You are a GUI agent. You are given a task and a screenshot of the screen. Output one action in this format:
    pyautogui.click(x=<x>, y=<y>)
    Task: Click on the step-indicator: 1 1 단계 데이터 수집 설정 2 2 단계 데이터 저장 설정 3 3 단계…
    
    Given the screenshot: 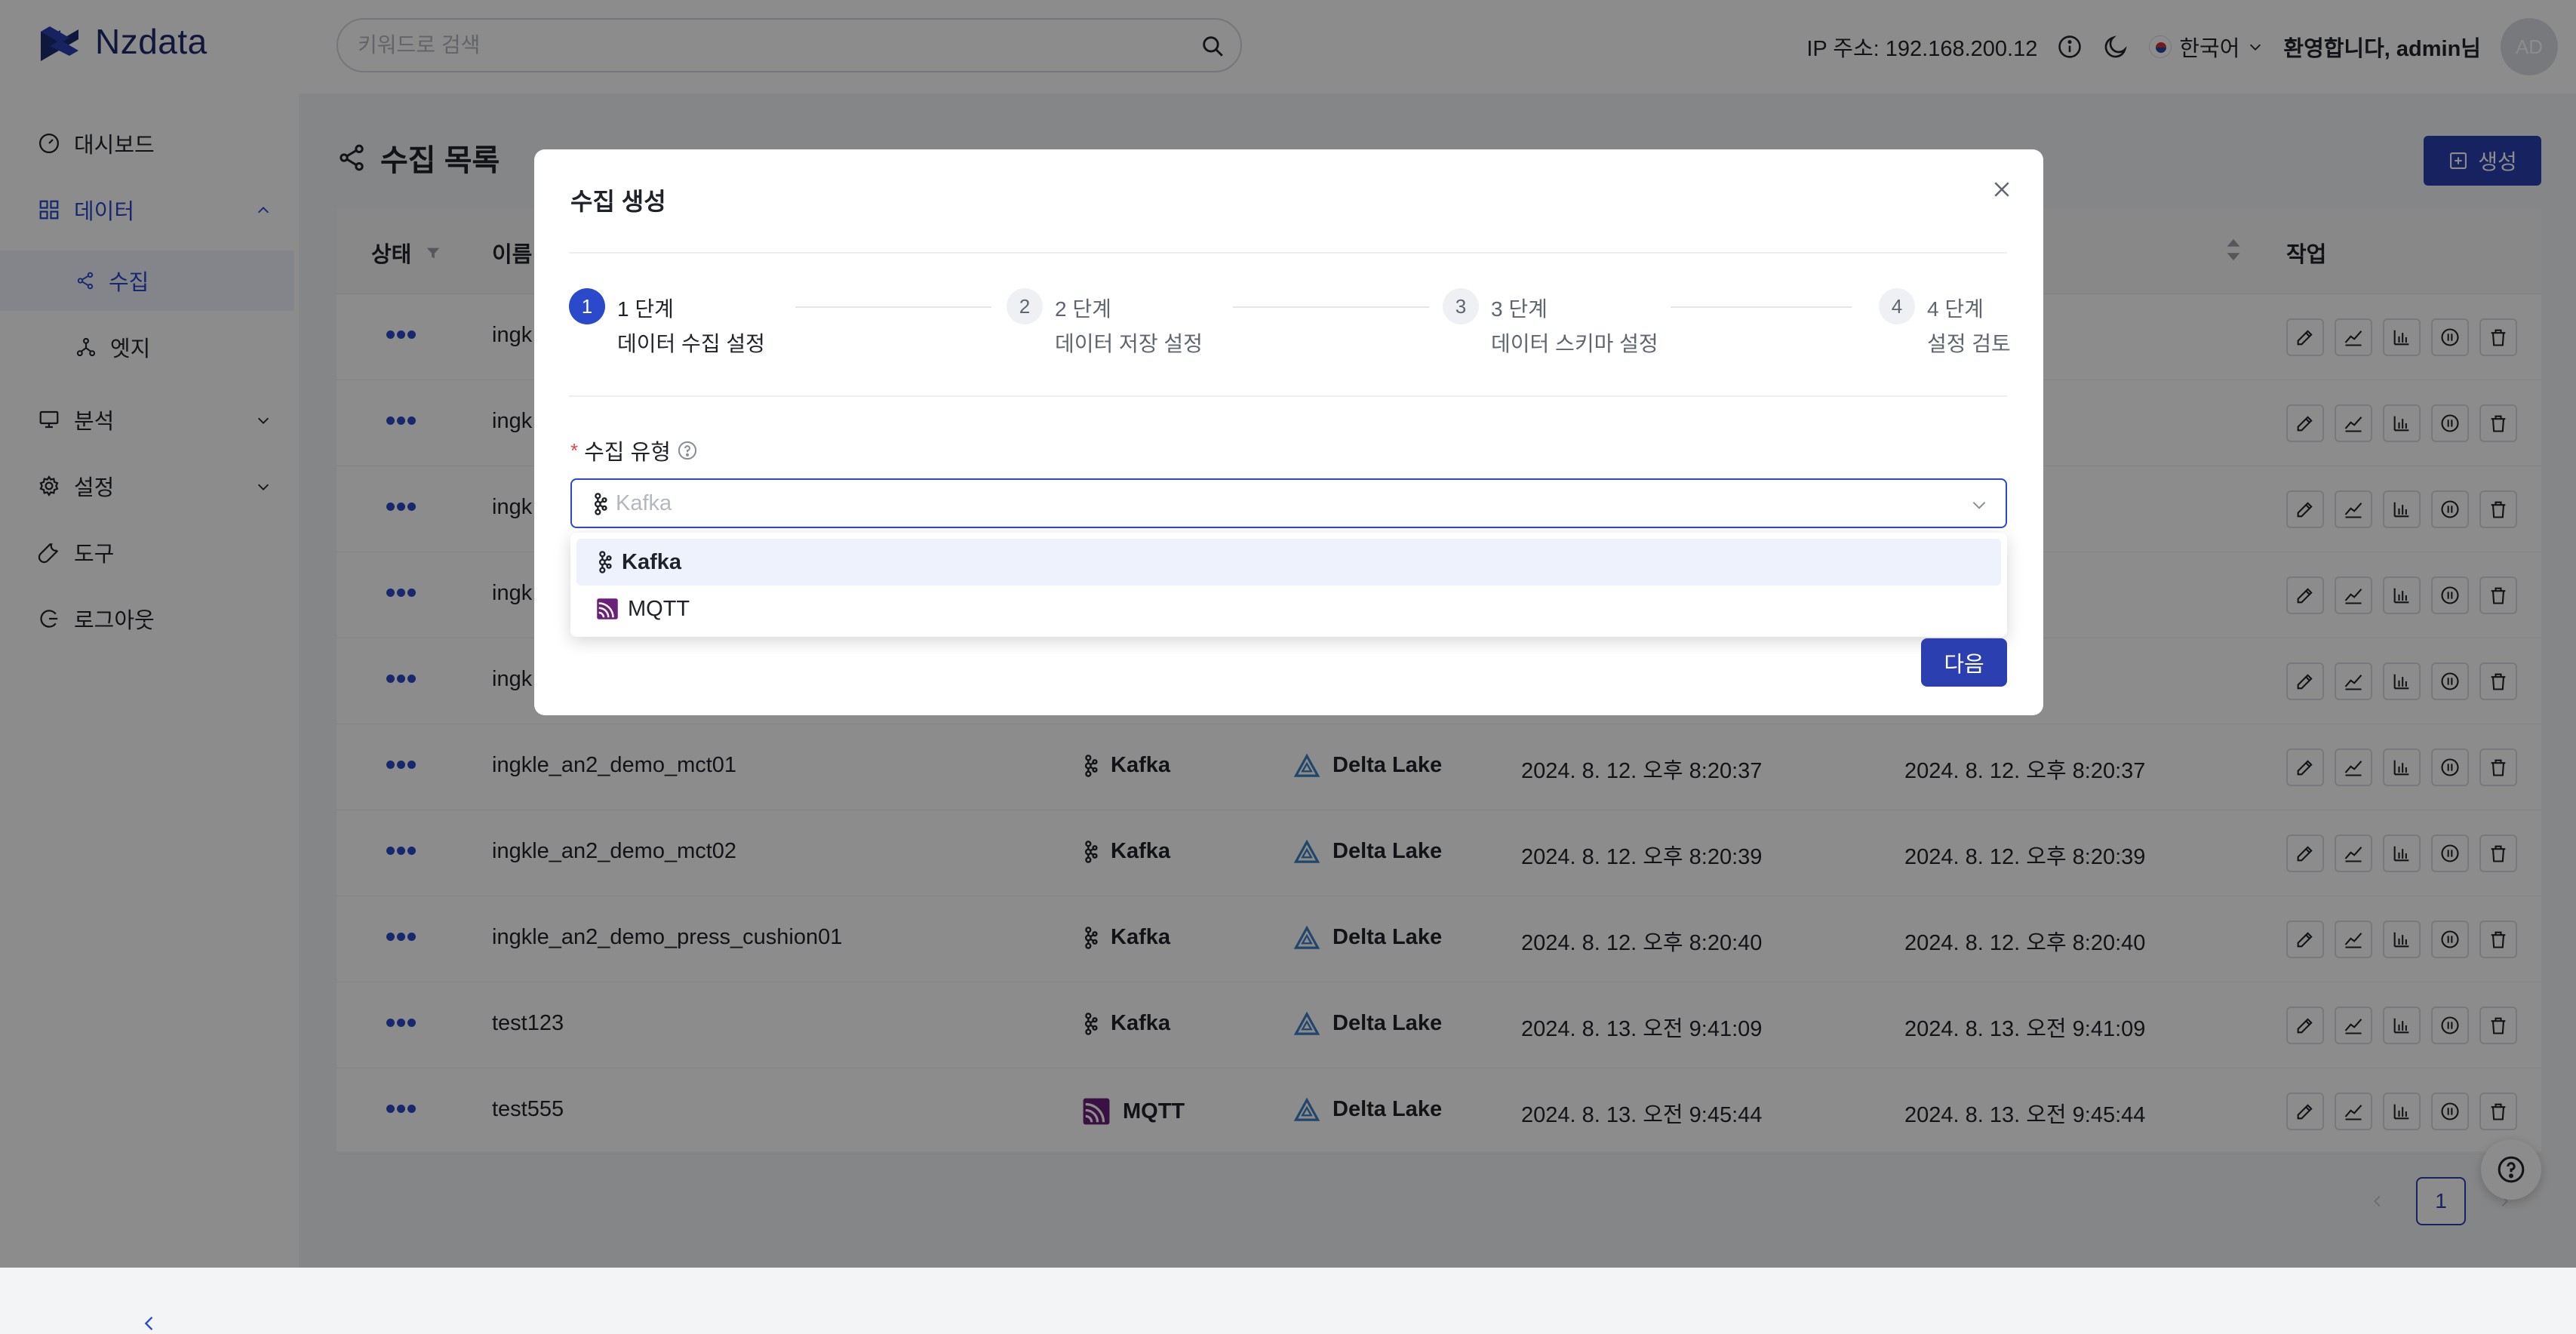 What is the action you would take?
    pyautogui.click(x=1290, y=326)
    